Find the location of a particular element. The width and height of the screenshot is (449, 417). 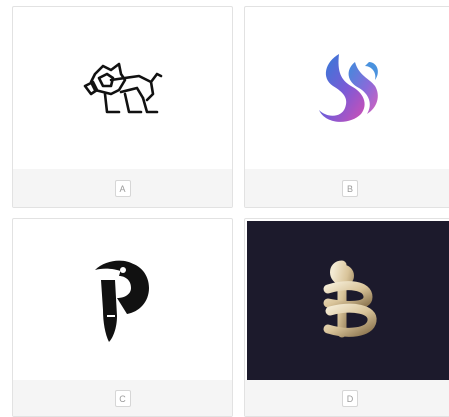

card-footer: B is located at coordinates (347, 188).